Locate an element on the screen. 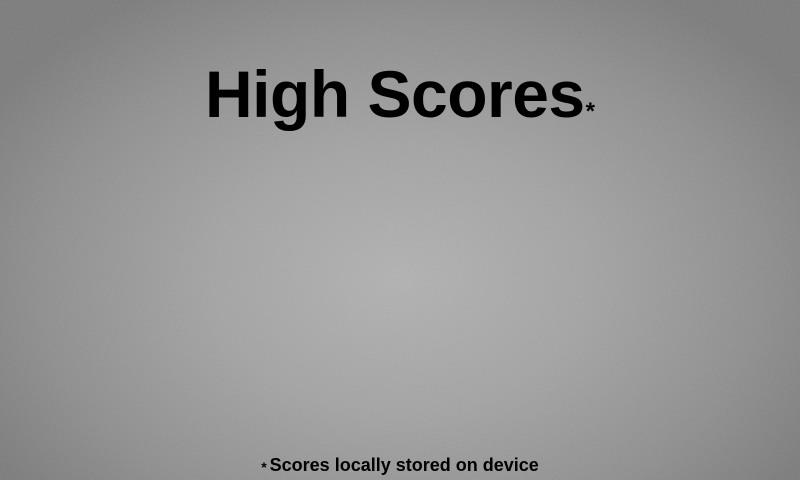 This screenshot has height=480, width=800. footnote-marker: * is located at coordinates (264, 467).